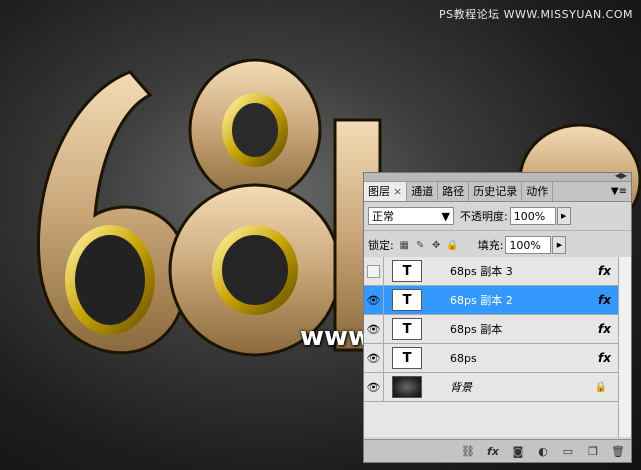  I want to click on layer-name: 68ps 副本 3, so click(481, 271).